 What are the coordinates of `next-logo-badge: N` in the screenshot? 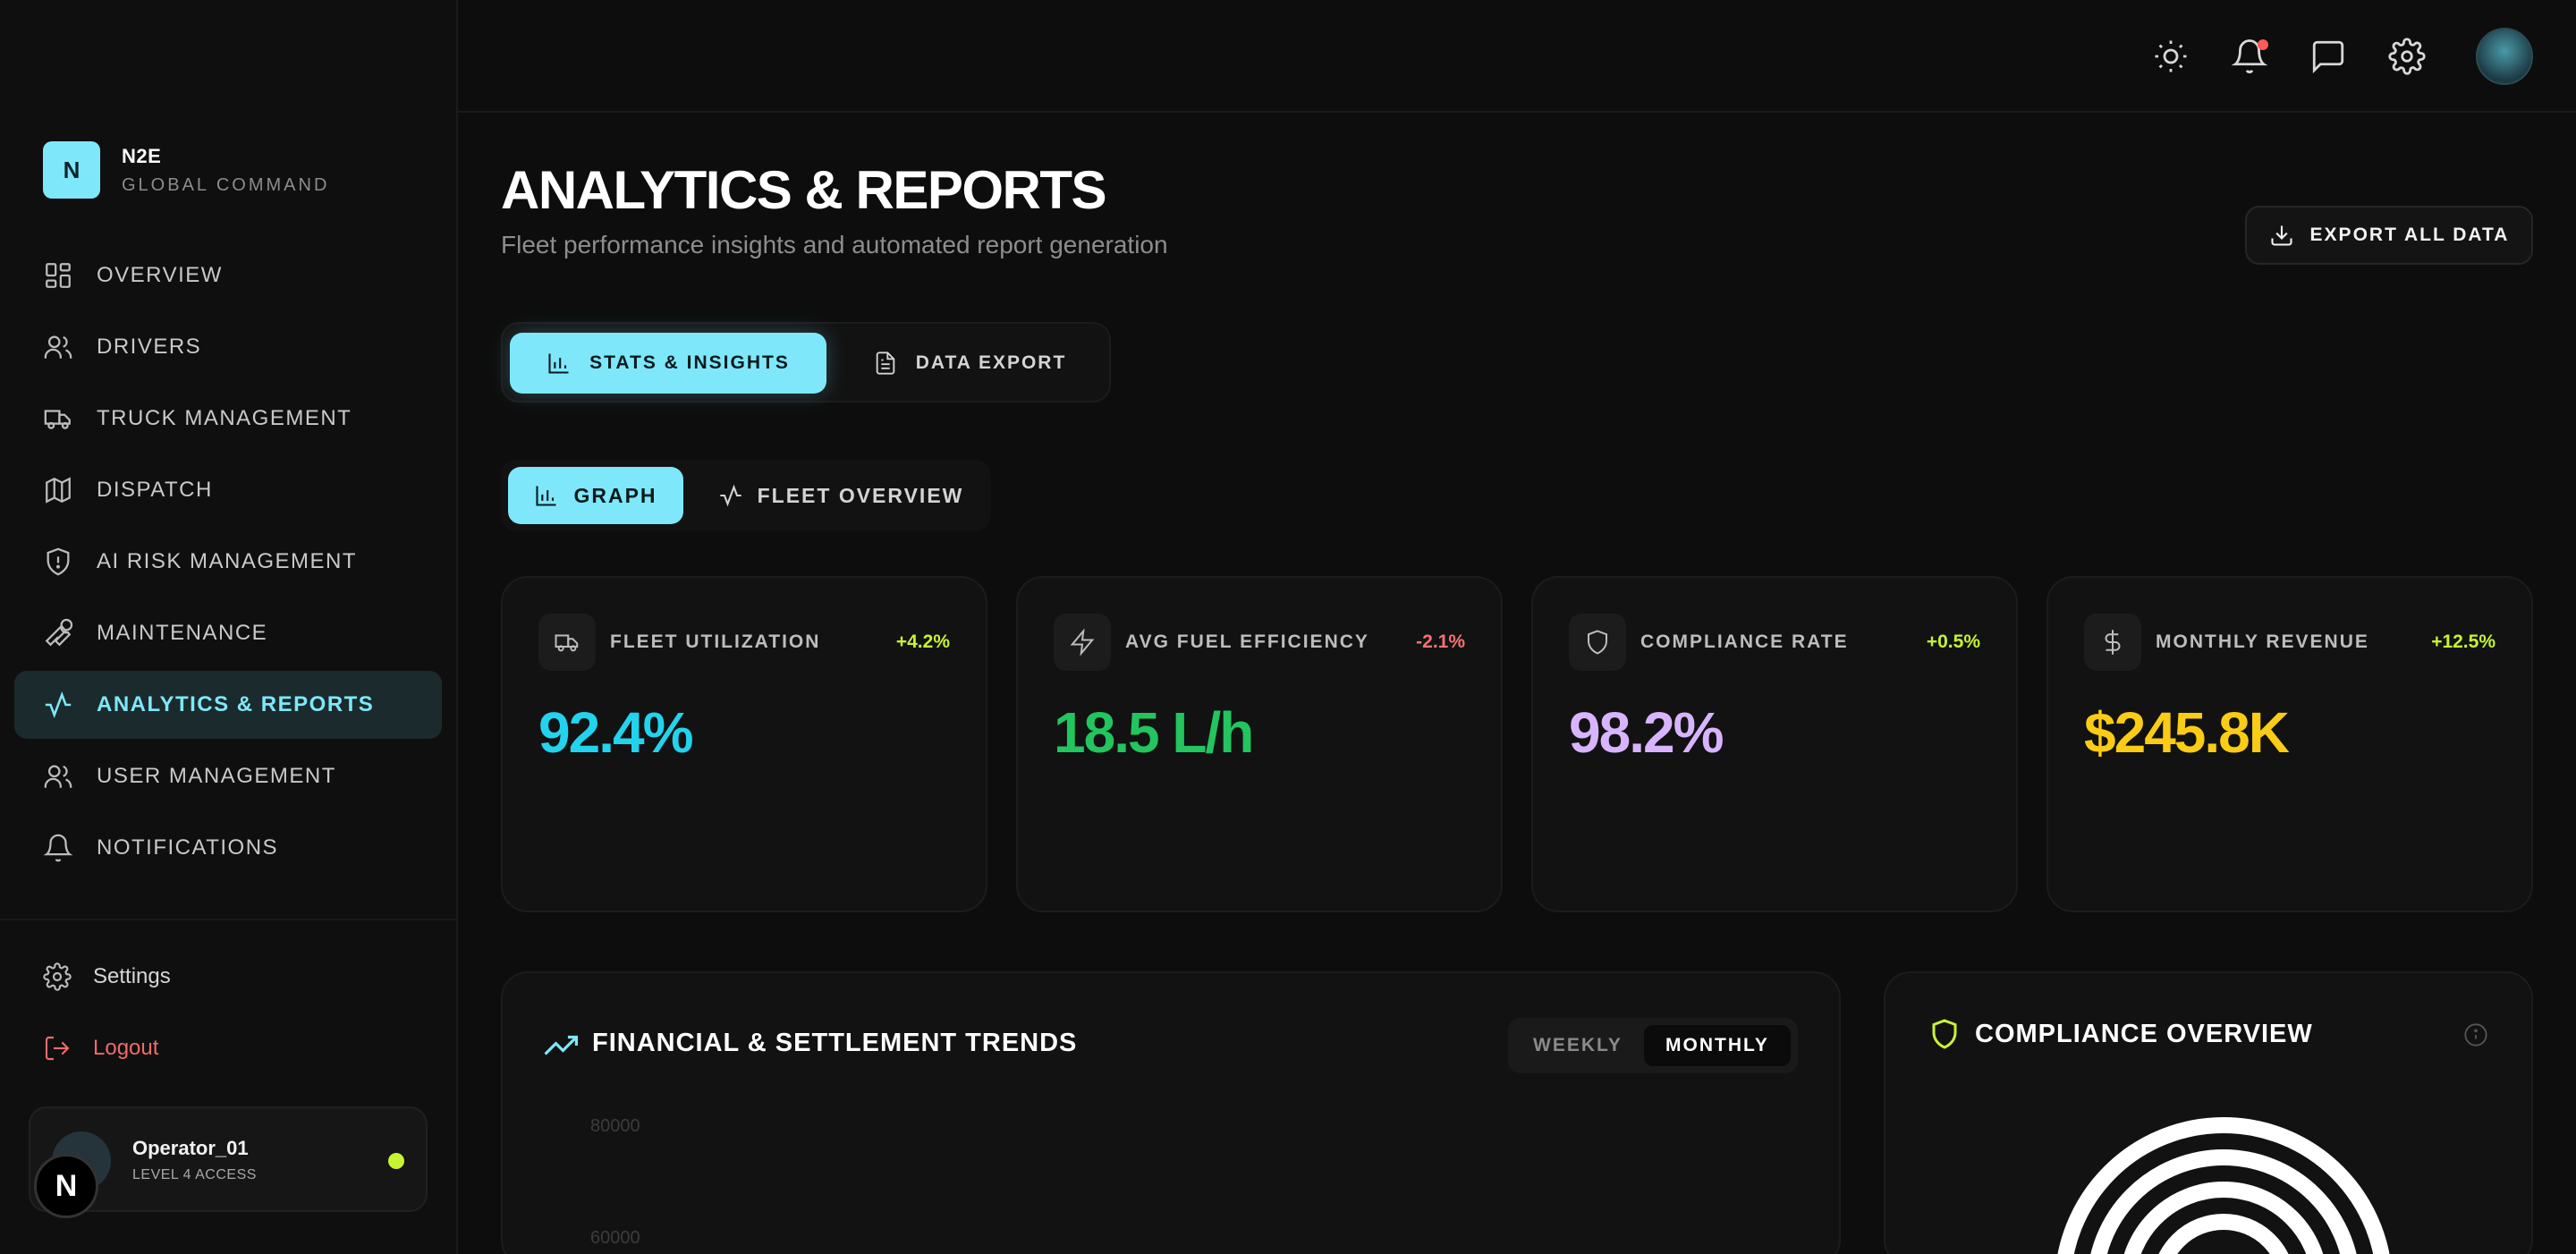 It's located at (66, 1186).